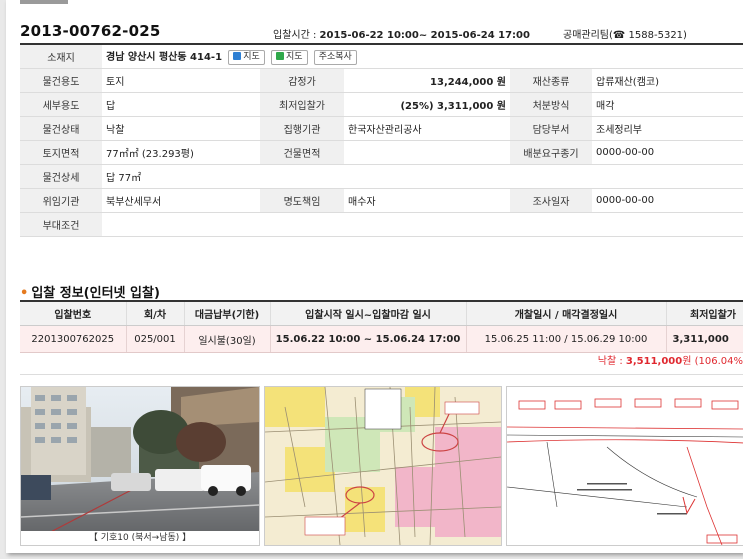 The image size is (743, 559). What do you see at coordinates (667, 104) in the screenshot?
I see `disposal-value: 매각` at bounding box center [667, 104].